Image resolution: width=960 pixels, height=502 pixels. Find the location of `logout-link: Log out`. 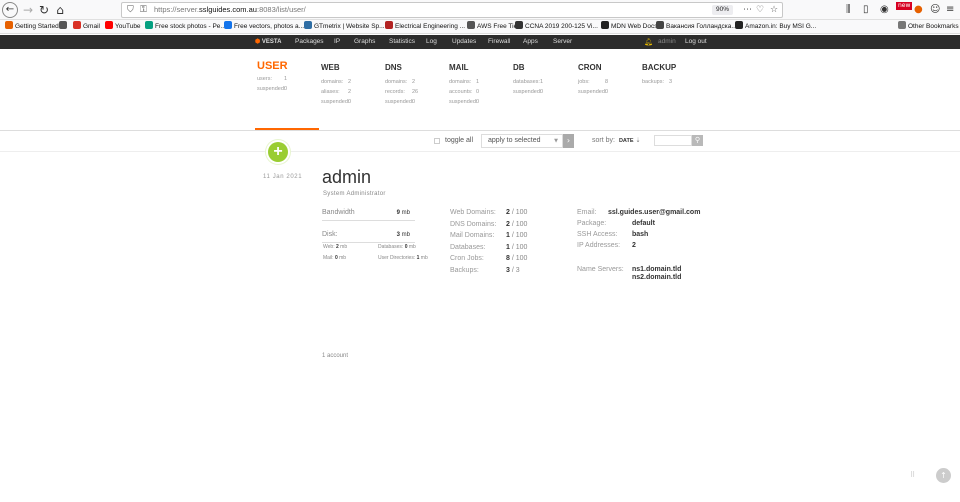

logout-link: Log out is located at coordinates (696, 42).